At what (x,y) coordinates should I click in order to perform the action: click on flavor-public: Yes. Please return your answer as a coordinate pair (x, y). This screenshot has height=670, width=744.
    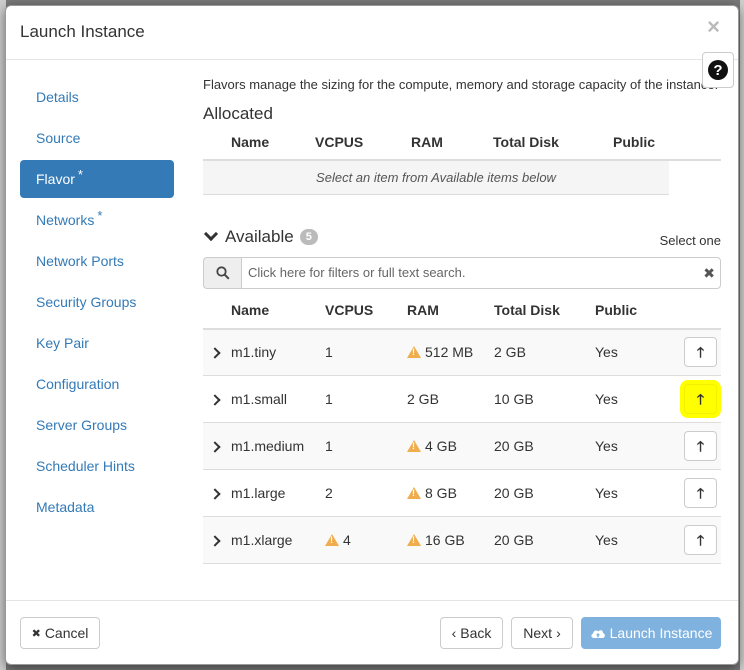
    Looking at the image, I should click on (621, 352).